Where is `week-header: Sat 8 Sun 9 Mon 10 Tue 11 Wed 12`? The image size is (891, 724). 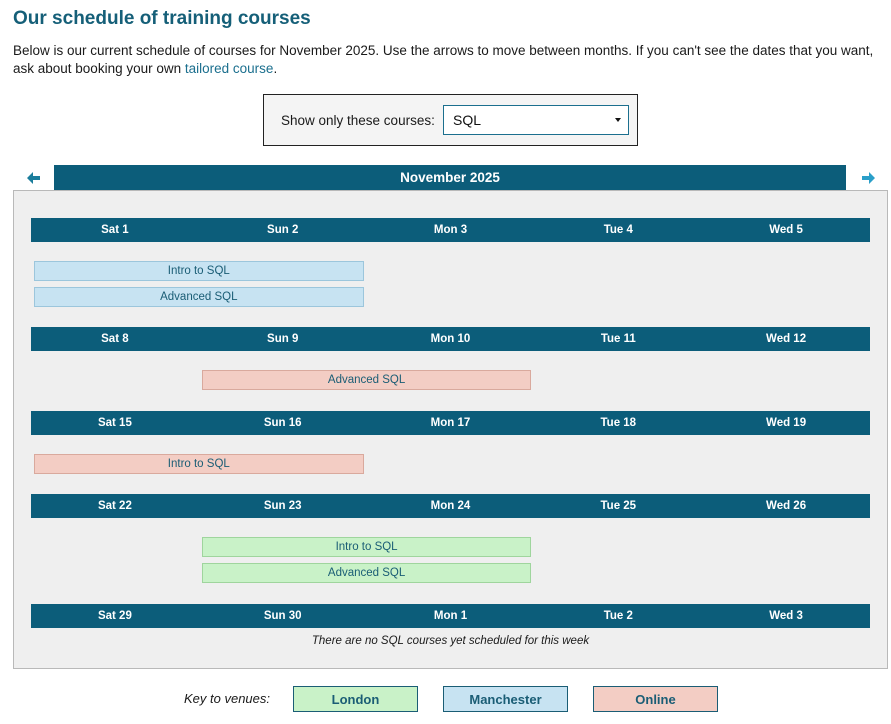 week-header: Sat 8 Sun 9 Mon 10 Tue 11 Wed 12 is located at coordinates (450, 339).